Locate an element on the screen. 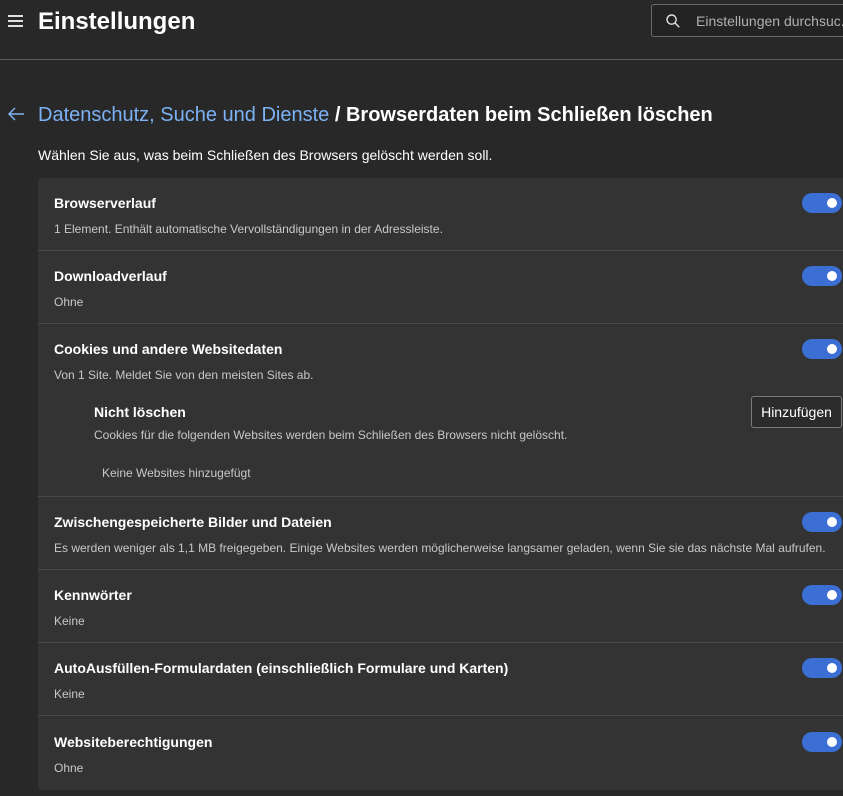 The image size is (843, 796). search-input is located at coordinates (769, 20).